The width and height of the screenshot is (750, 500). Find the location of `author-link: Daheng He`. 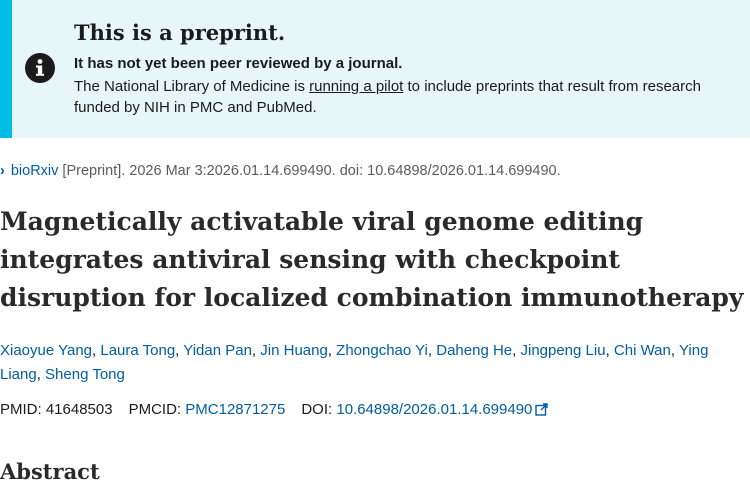

author-link: Daheng He is located at coordinates (474, 350).